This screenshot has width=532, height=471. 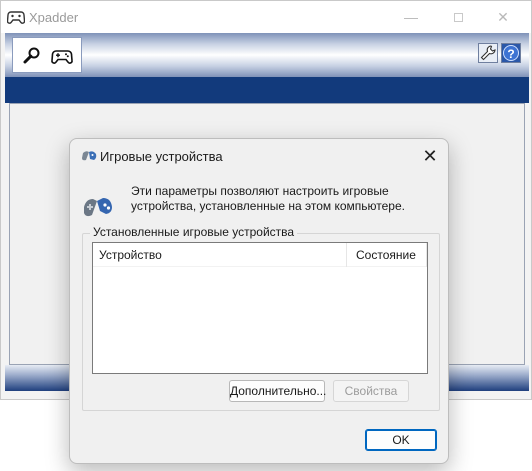 What do you see at coordinates (371, 391) in the screenshot?
I see `properties-button: Свойства` at bounding box center [371, 391].